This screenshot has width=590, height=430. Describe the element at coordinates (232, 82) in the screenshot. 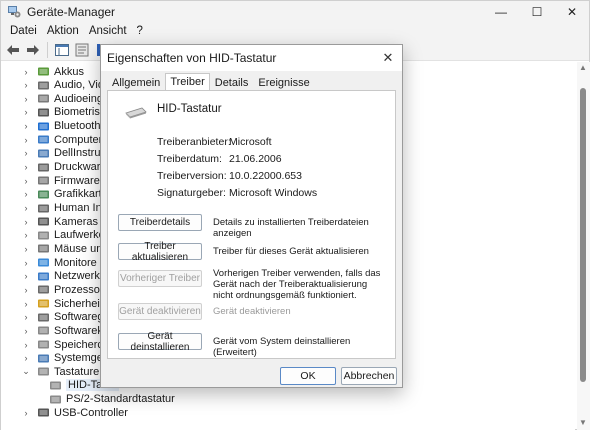

I see `tab-details: Details` at that location.